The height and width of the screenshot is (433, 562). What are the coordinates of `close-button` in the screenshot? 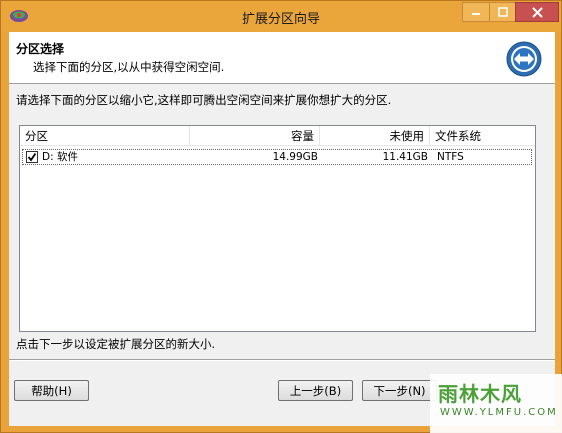 It's located at (537, 12).